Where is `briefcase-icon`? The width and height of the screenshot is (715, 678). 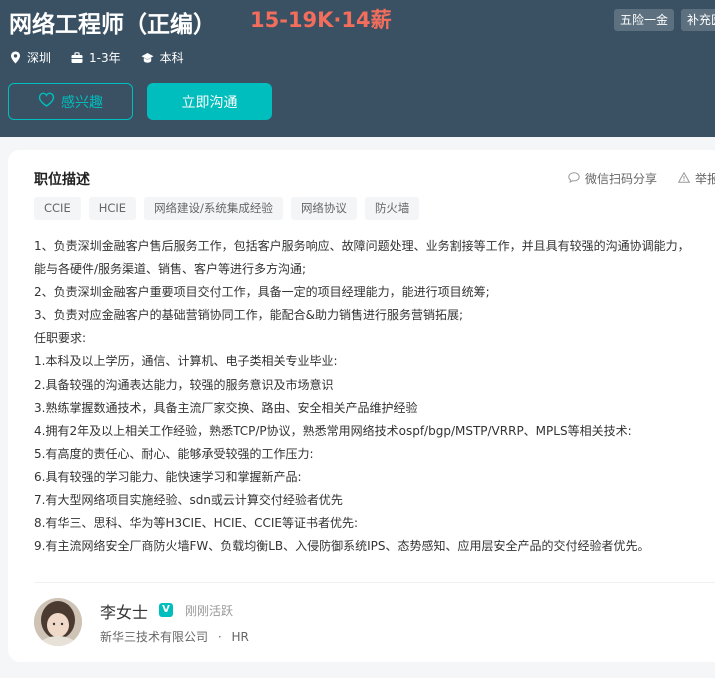
briefcase-icon is located at coordinates (77, 57).